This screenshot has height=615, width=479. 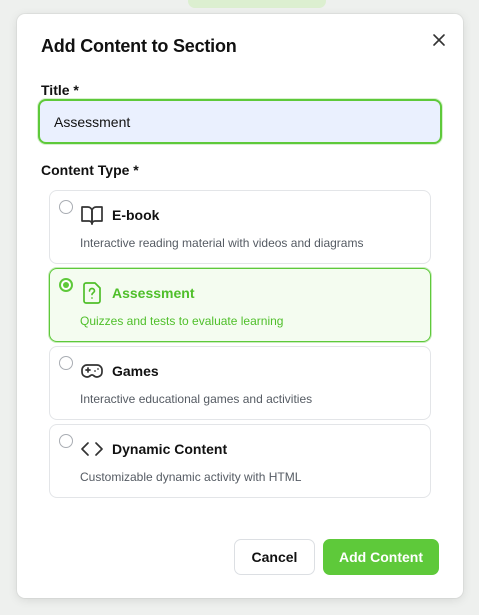 What do you see at coordinates (66, 207) in the screenshot?
I see `radio-ebook` at bounding box center [66, 207].